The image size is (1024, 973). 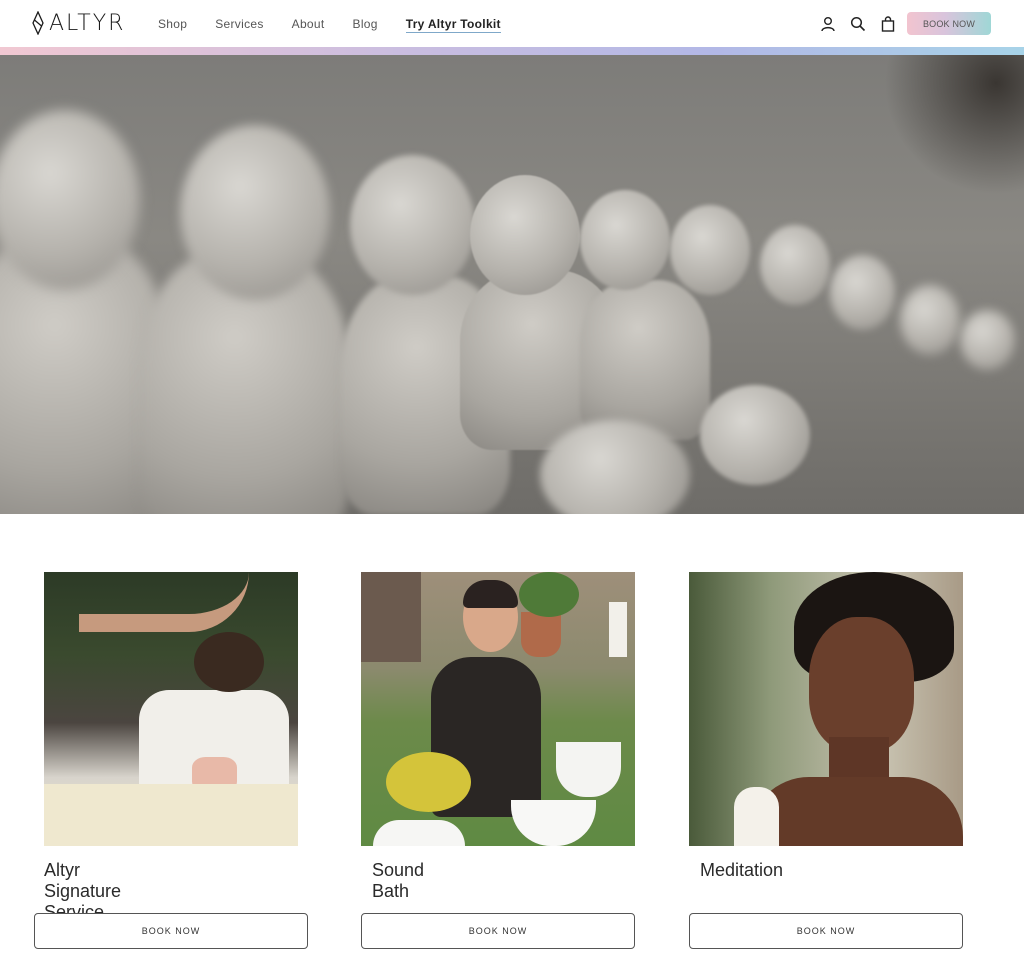 What do you see at coordinates (229, 662) in the screenshot?
I see `image-head` at bounding box center [229, 662].